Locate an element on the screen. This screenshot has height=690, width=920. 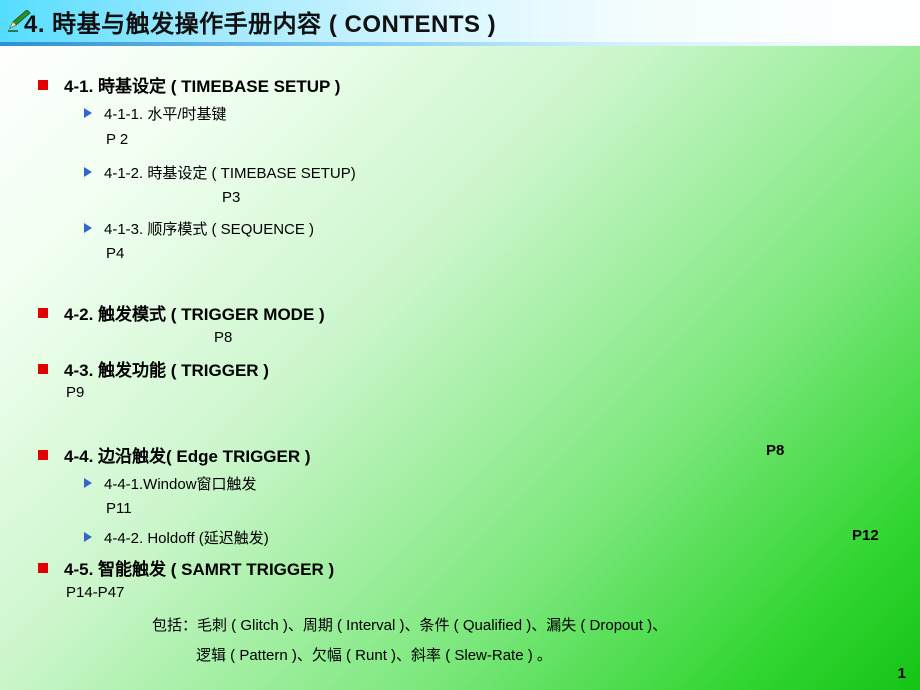
outline-item-4-4: 4-4. 边沿触发( Edge TRIGGER ) is located at coordinates (174, 454).